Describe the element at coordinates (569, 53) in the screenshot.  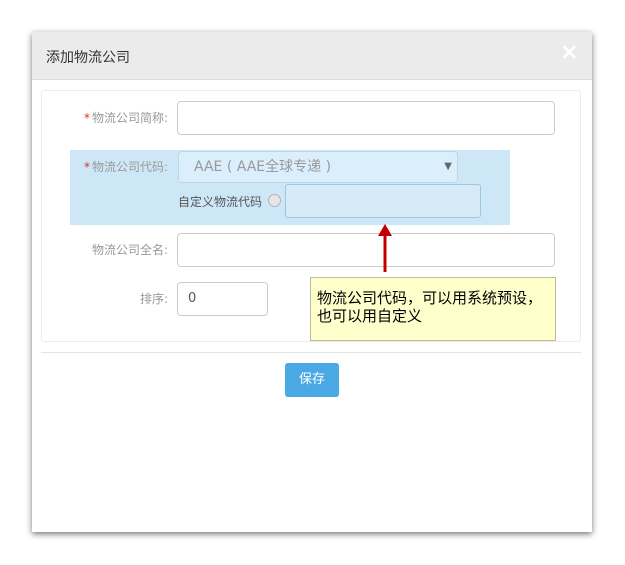
I see `close-icon: ×` at that location.